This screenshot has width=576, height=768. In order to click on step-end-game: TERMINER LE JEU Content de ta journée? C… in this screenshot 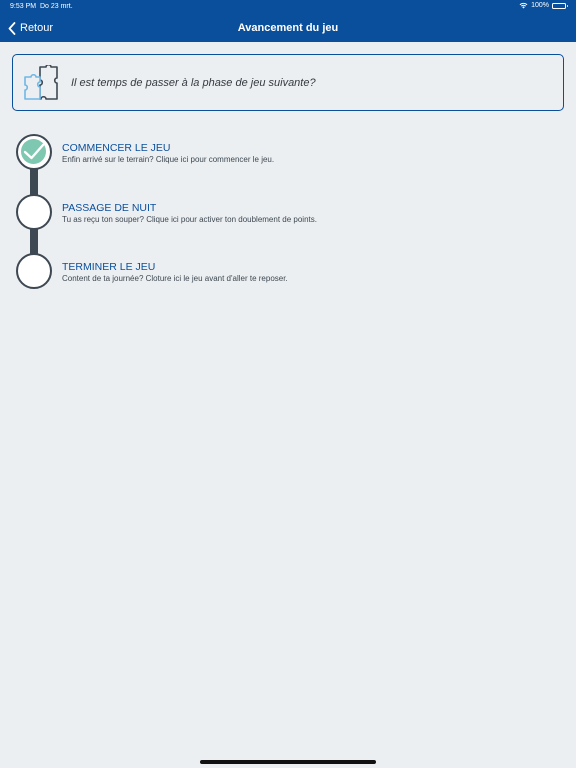, I will do `click(284, 273)`.